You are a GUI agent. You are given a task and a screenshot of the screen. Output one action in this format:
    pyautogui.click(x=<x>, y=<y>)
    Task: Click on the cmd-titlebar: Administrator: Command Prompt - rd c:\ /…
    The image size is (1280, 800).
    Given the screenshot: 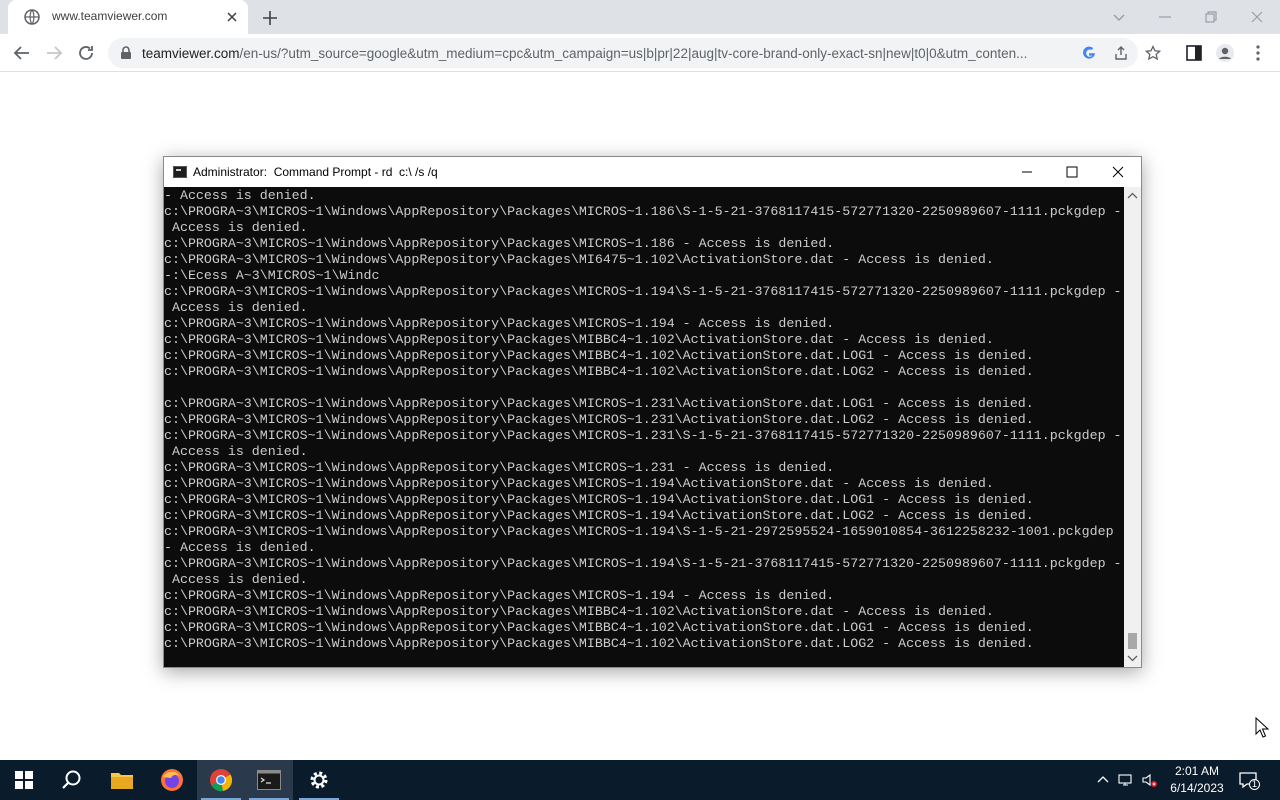 What is the action you would take?
    pyautogui.click(x=652, y=172)
    